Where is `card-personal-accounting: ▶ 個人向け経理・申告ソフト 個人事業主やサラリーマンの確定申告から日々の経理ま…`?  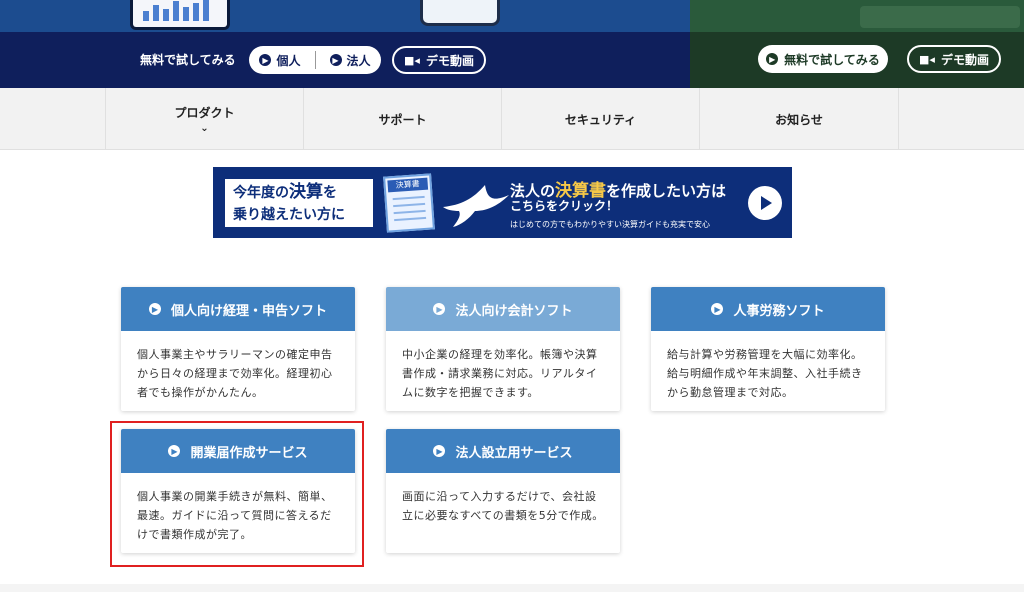
card-personal-accounting: ▶ 個人向け経理・申告ソフト 個人事業主やサラリーマンの確定申告から日々の経理ま… is located at coordinates (238, 349).